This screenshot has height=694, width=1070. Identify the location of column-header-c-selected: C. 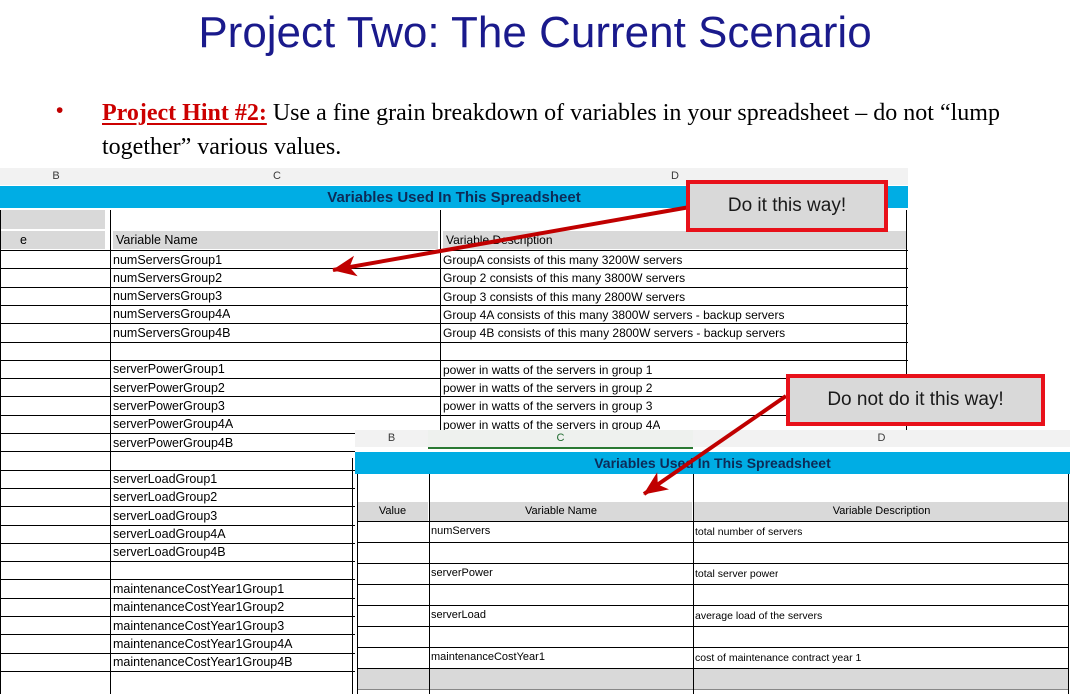
(560, 439).